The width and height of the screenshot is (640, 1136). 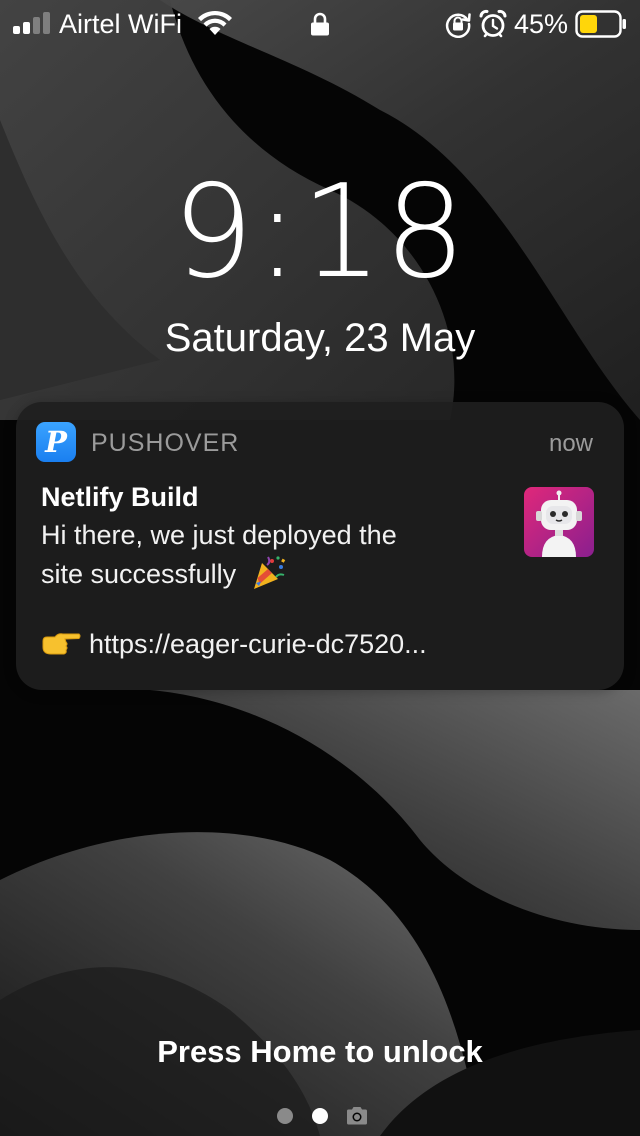 I want to click on camera-icon, so click(x=357, y=1116).